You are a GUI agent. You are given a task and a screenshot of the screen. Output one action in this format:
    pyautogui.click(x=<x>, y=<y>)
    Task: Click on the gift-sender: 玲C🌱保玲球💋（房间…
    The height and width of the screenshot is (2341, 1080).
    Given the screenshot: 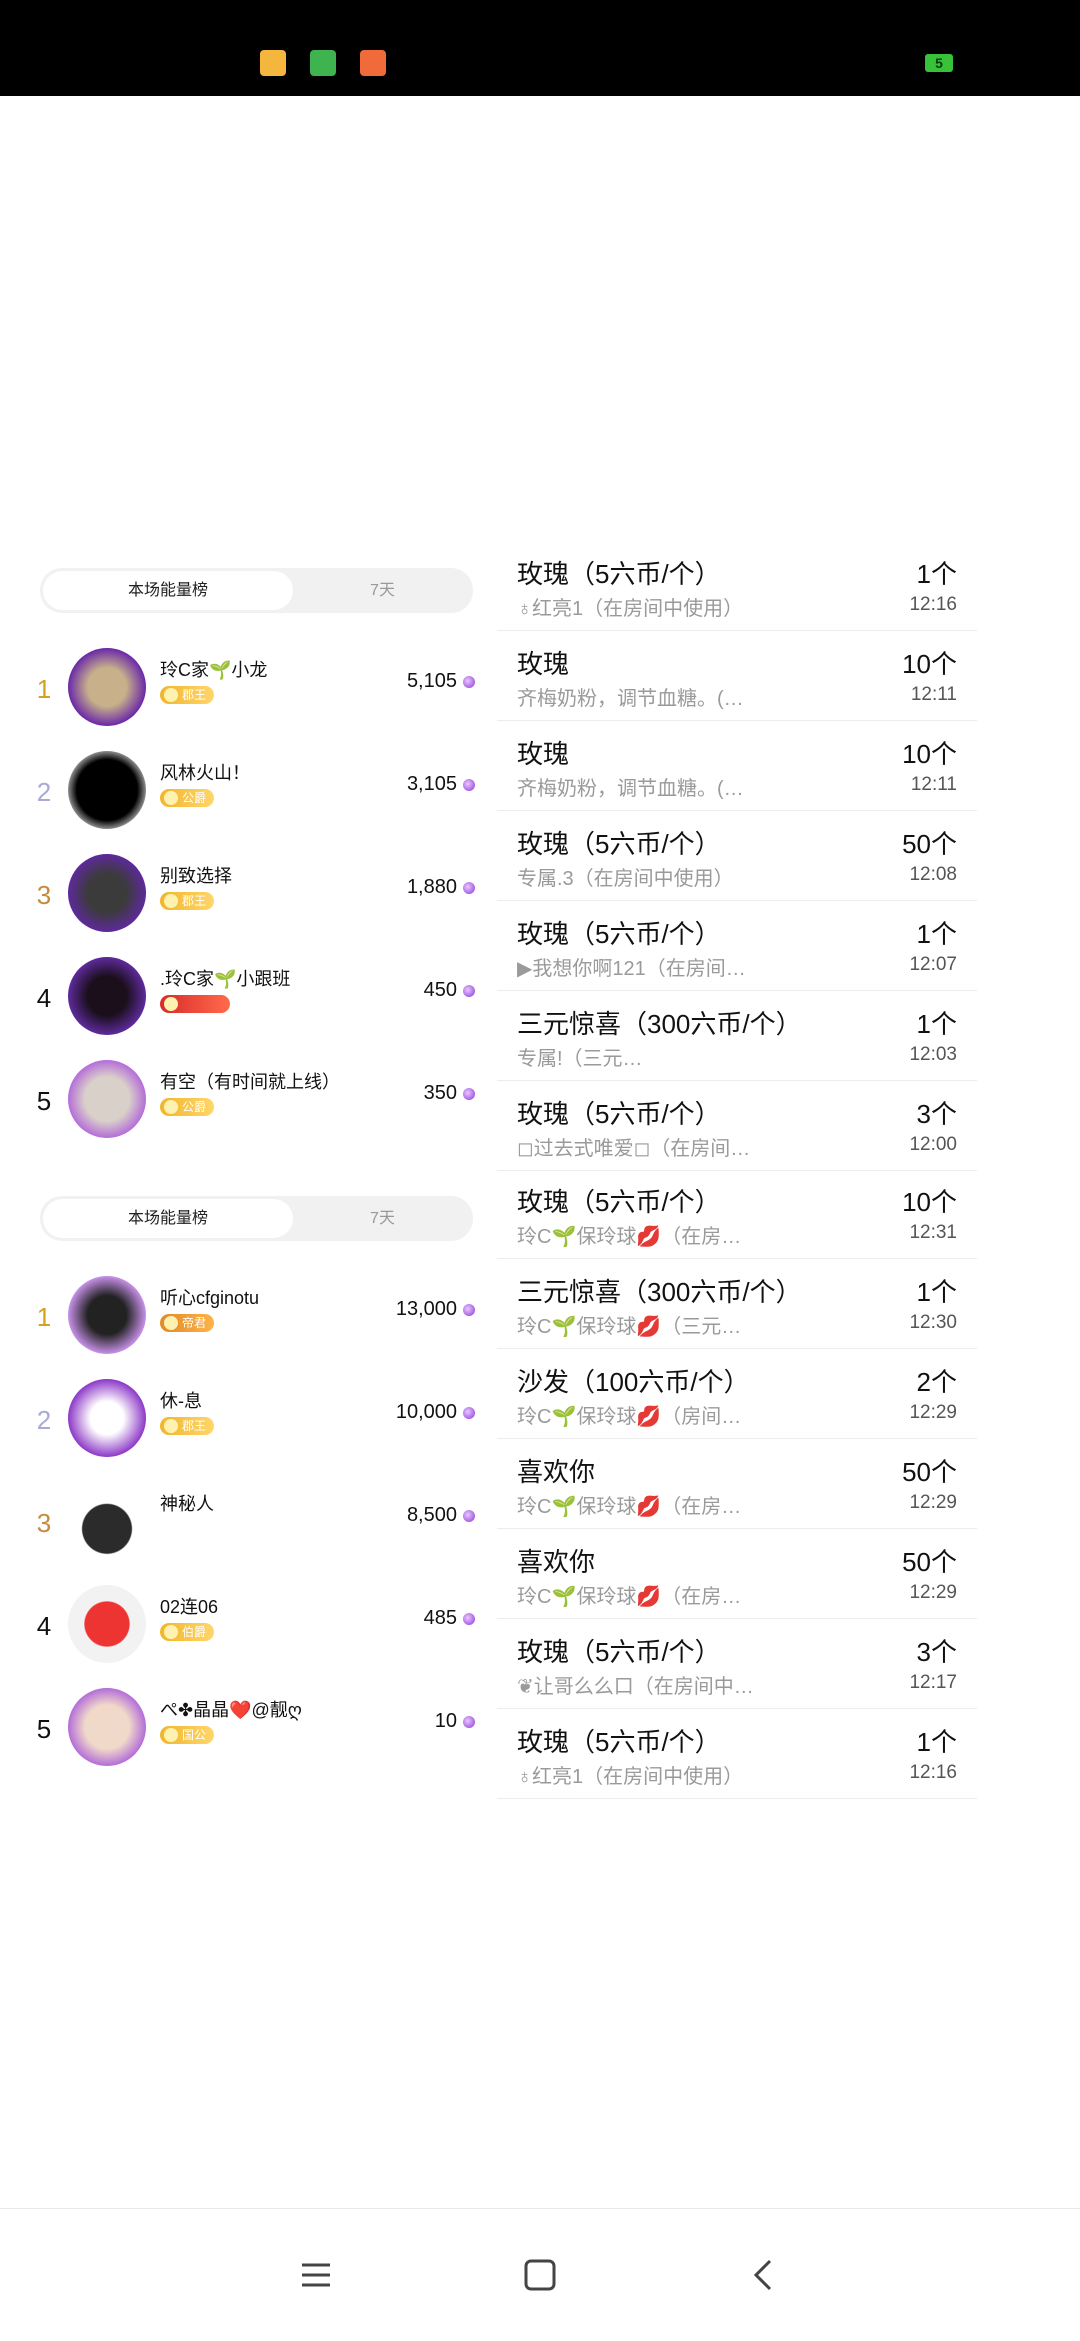 What is the action you would take?
    pyautogui.click(x=629, y=1417)
    